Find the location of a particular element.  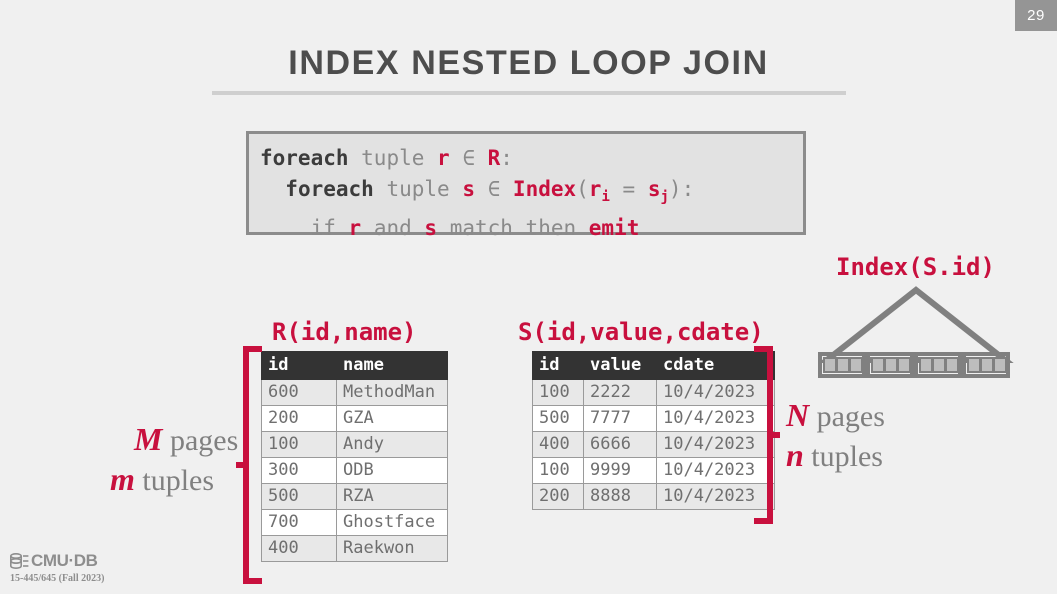

cell-id: 600 is located at coordinates (299, 392).